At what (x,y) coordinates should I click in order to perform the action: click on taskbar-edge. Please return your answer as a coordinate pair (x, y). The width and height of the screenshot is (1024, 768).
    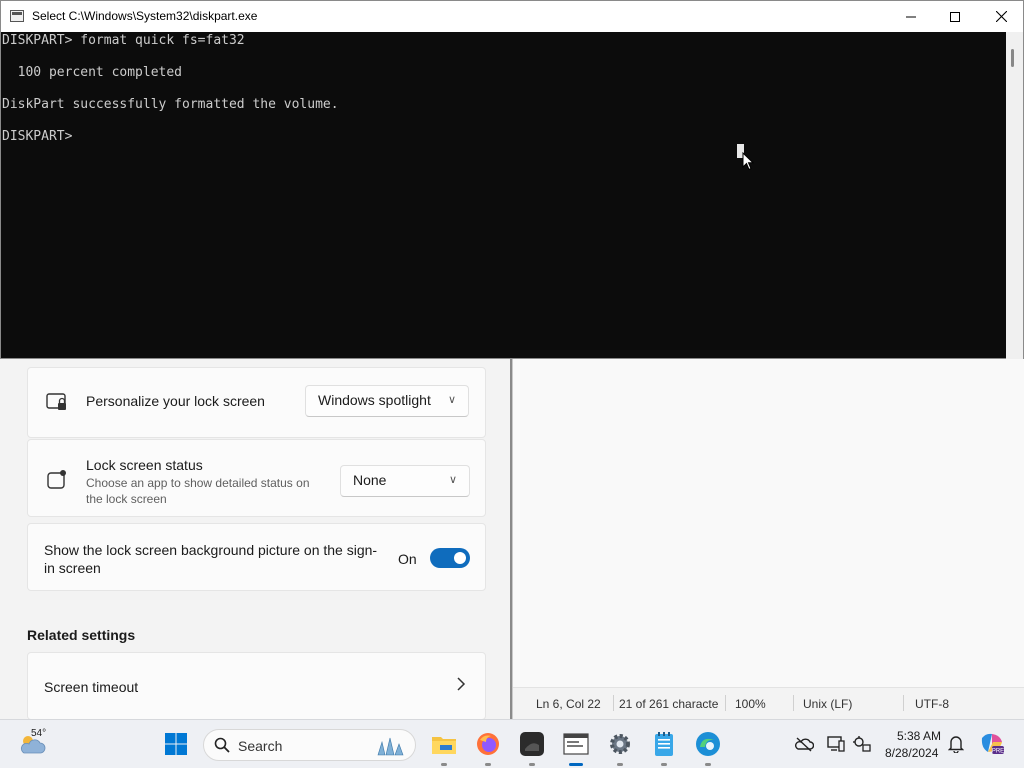
    Looking at the image, I should click on (708, 747).